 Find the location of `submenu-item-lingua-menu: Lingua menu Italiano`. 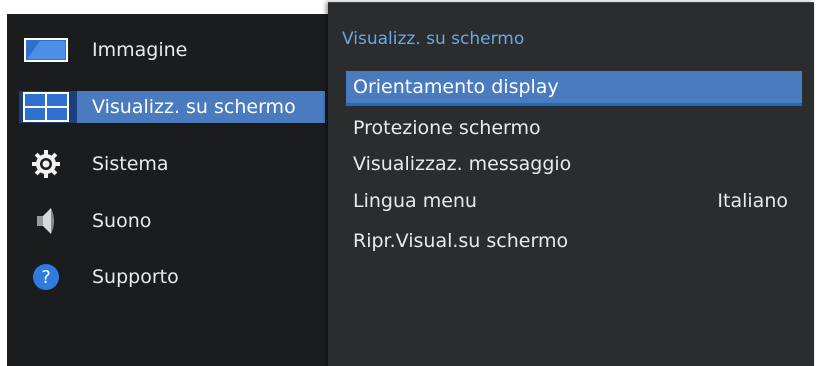

submenu-item-lingua-menu: Lingua menu Italiano is located at coordinates (574, 201).